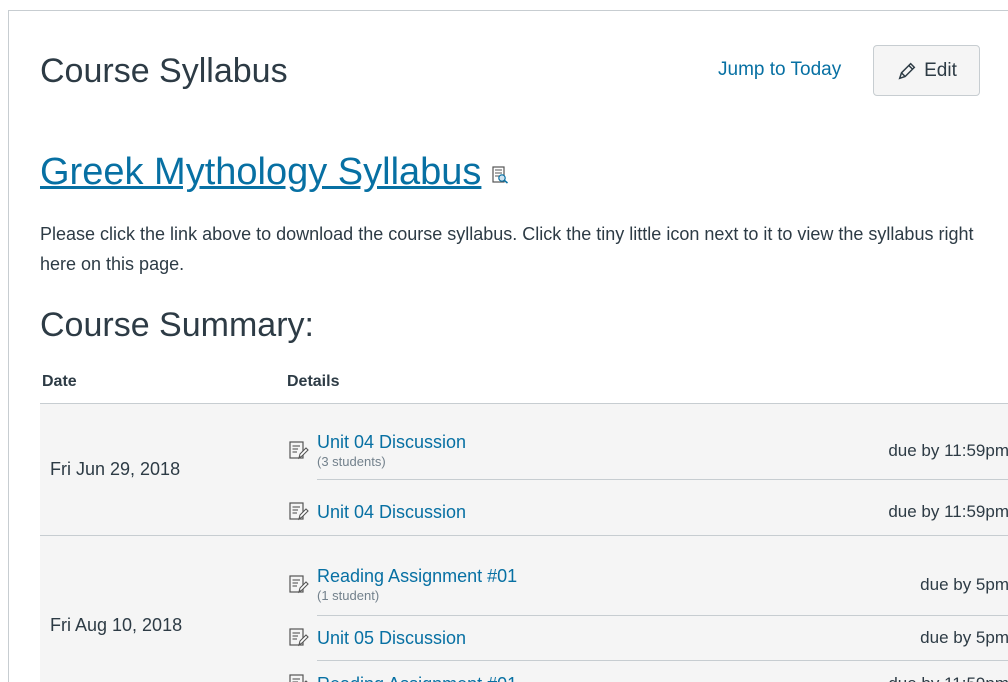  What do you see at coordinates (260, 172) in the screenshot?
I see `syllabus-file-link: Greek Mythology Syllabus` at bounding box center [260, 172].